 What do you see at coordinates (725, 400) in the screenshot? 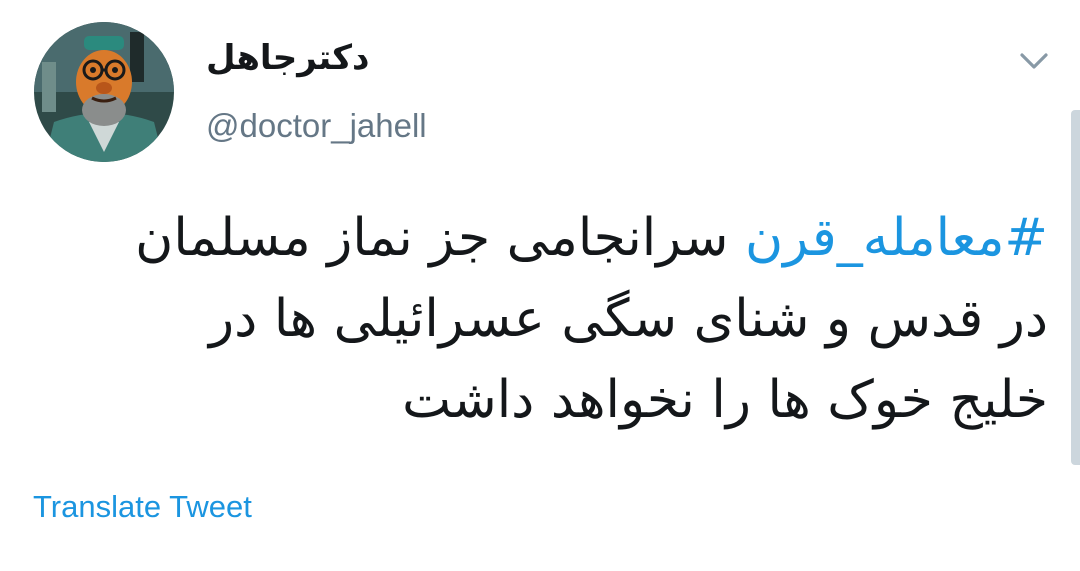
I see `tweet-line-3: خلیج خوک ها را نخواهد داشت` at bounding box center [725, 400].